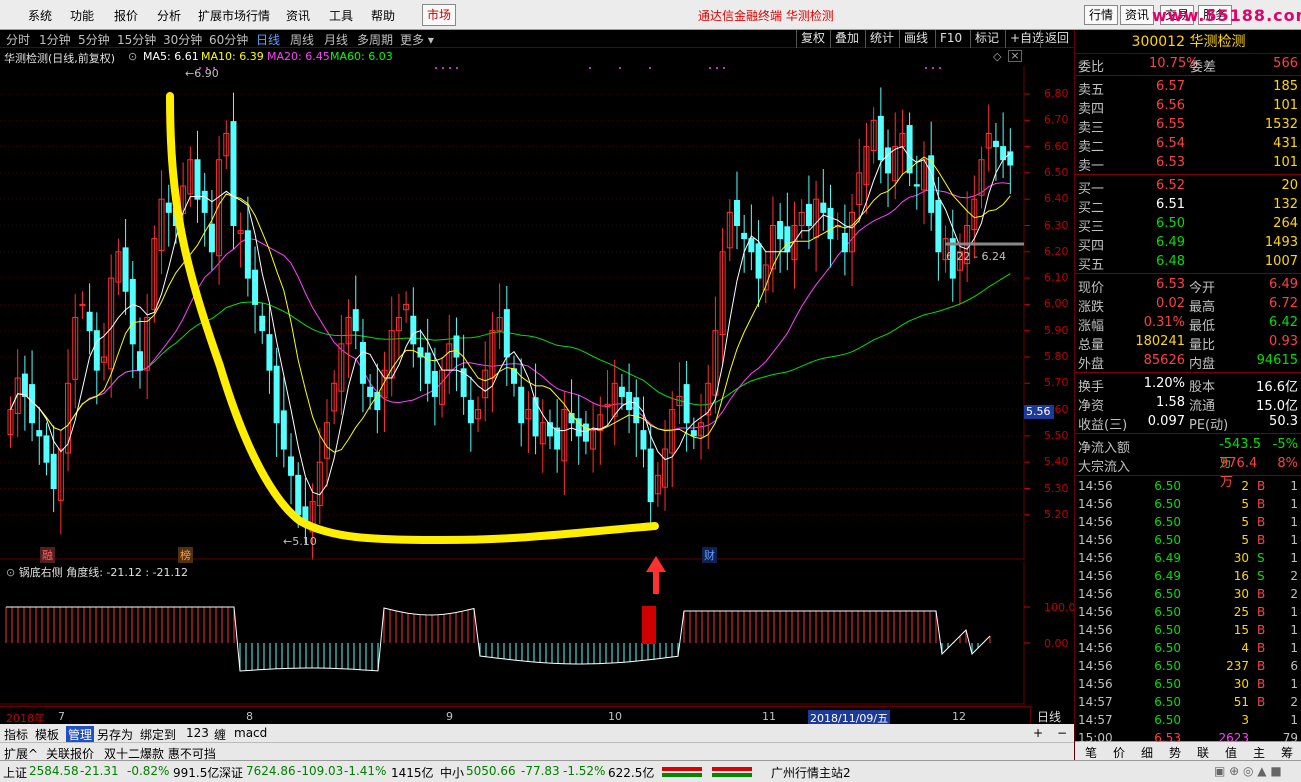 This screenshot has width=1301, height=782. I want to click on tick-row: 14:56 6.50 30 B 1, so click(1188, 684).